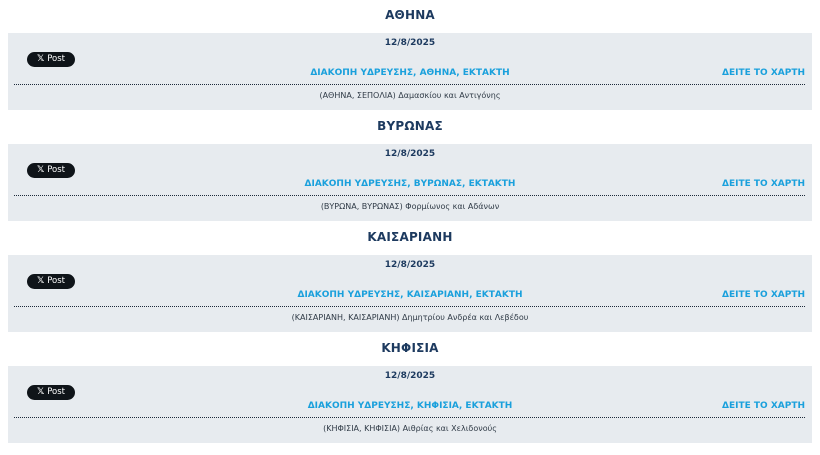 This screenshot has width=820, height=455. I want to click on region-title: ΚΗΦΙΣΙΑ, so click(410, 348).